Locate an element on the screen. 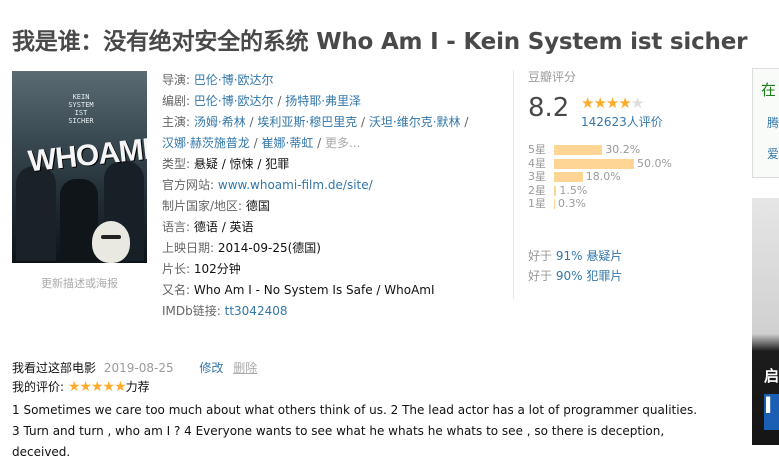 This screenshot has height=463, width=779. aka-value: Who Am I - No System Is Safe / WhoAmI is located at coordinates (314, 290).